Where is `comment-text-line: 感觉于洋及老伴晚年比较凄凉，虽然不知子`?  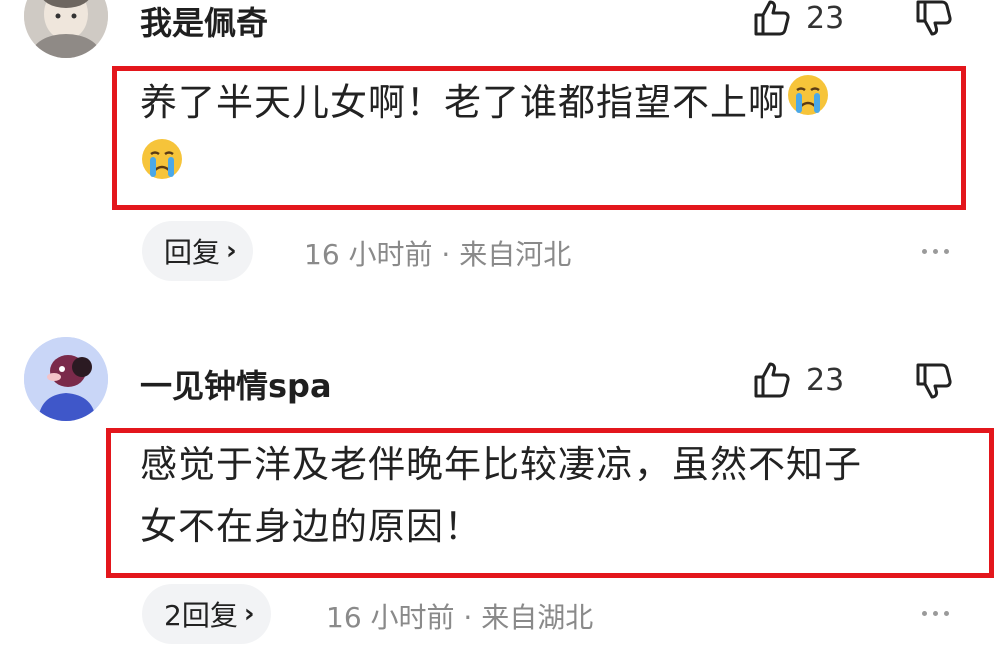 comment-text-line: 感觉于洋及老伴晚年比较凄凉，虽然不知子 is located at coordinates (501, 464).